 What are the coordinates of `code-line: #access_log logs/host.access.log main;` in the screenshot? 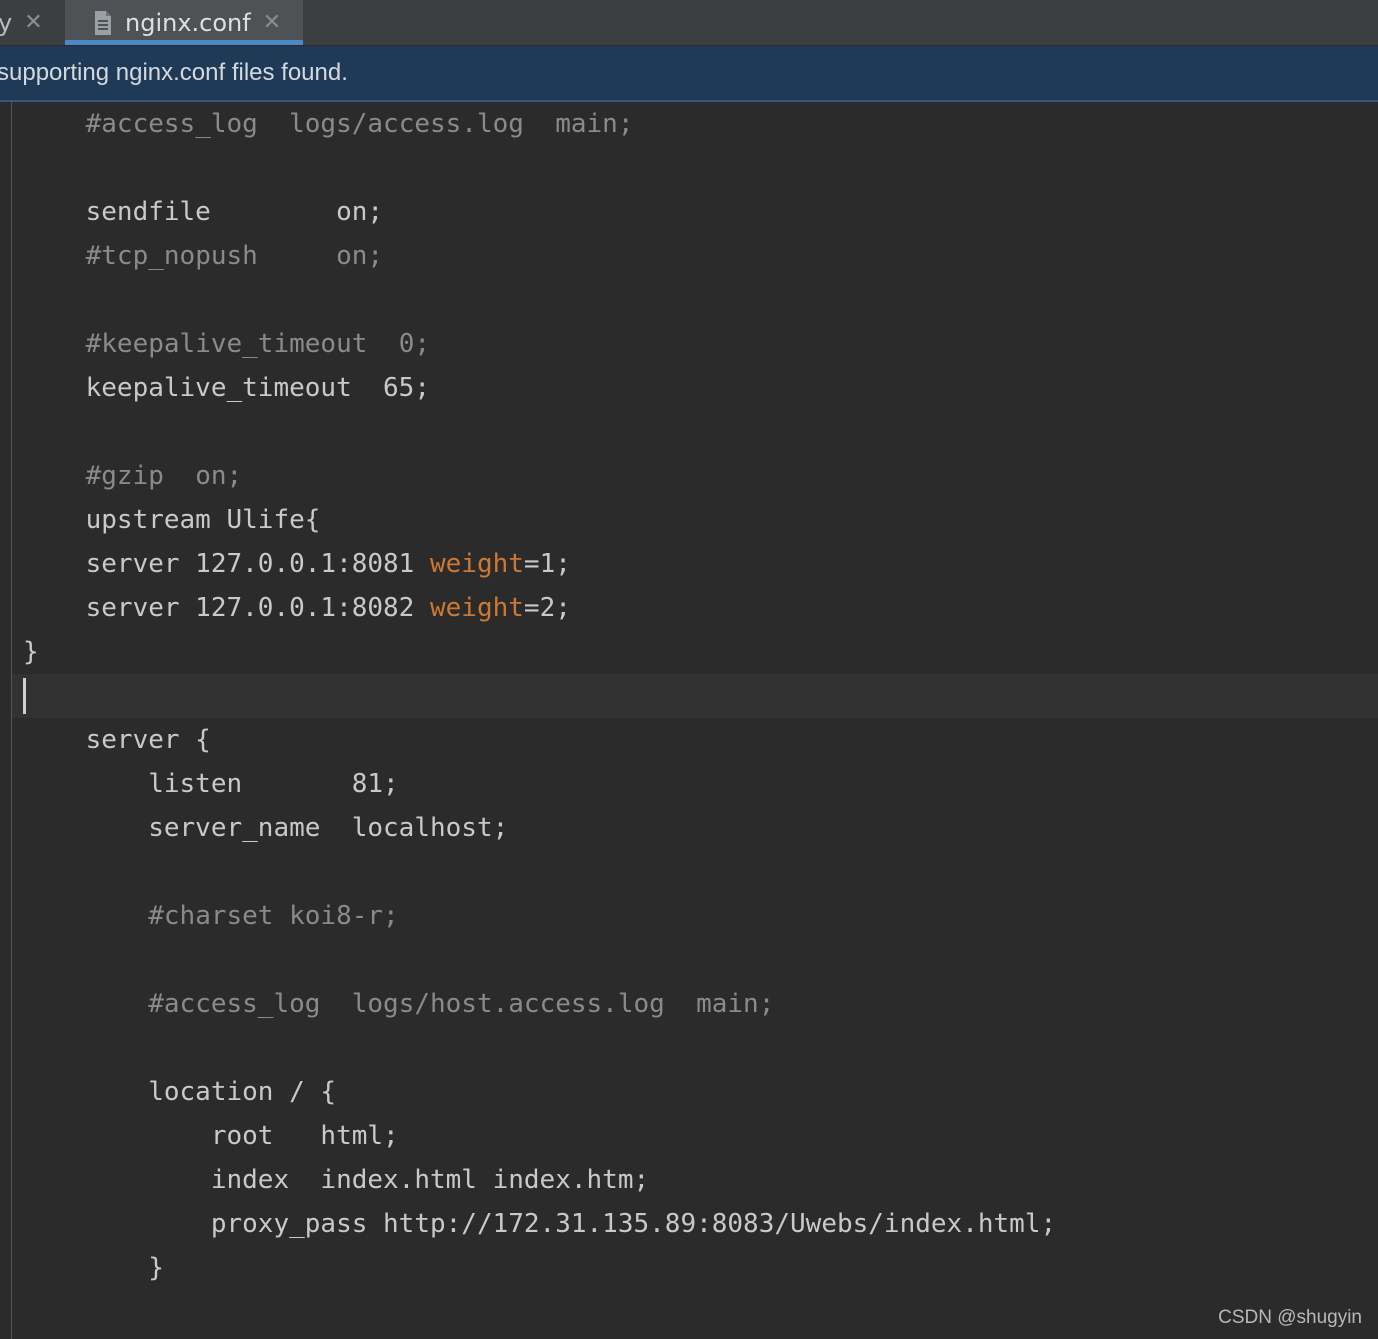 It's located at (539, 1004).